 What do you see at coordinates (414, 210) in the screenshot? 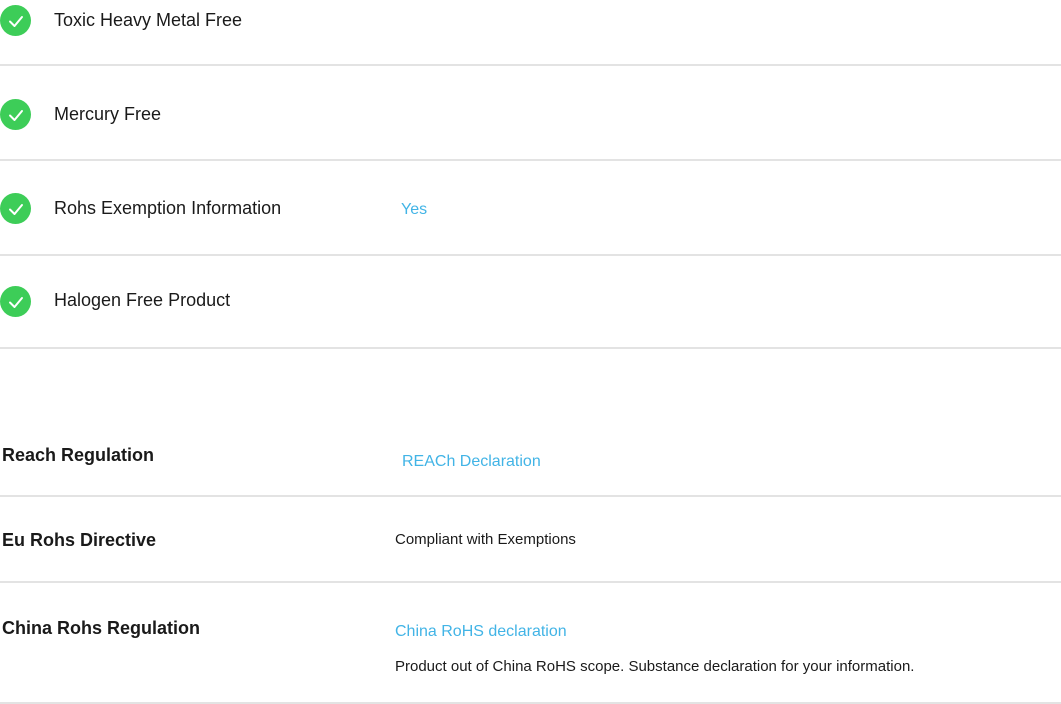
I see `rohs-exemption-yes-link: Yes` at bounding box center [414, 210].